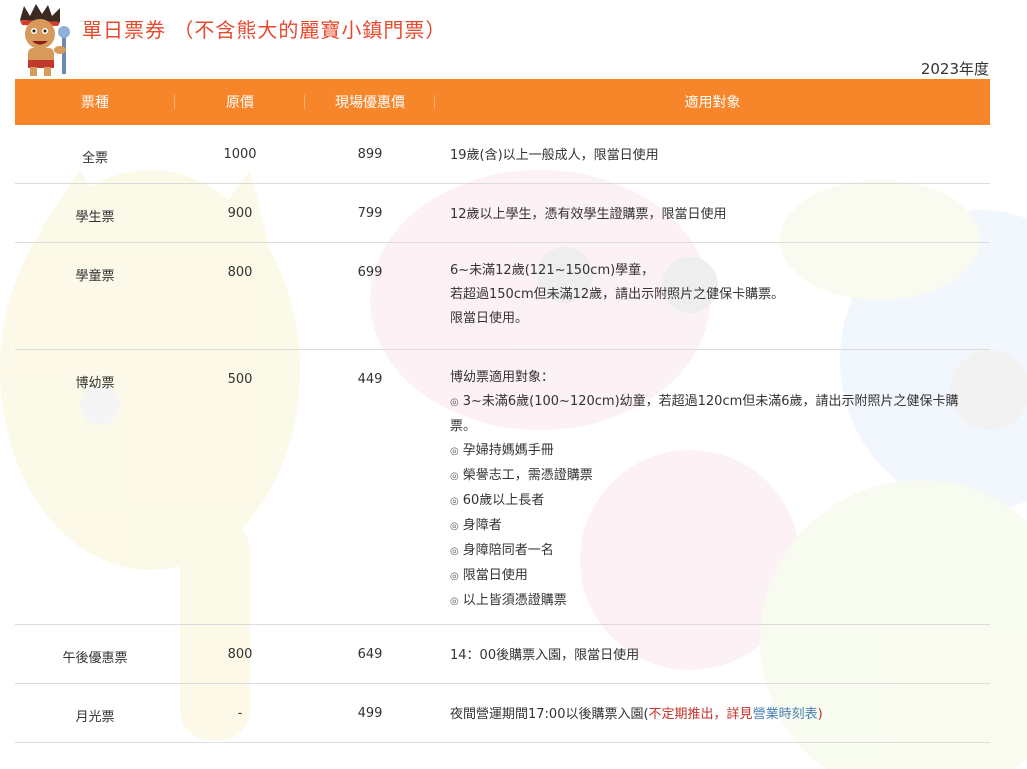 This screenshot has height=769, width=1027. Describe the element at coordinates (502, 550) in the screenshot. I see `eligibility-bullet-item: ◎ 身障陪同者一名` at that location.